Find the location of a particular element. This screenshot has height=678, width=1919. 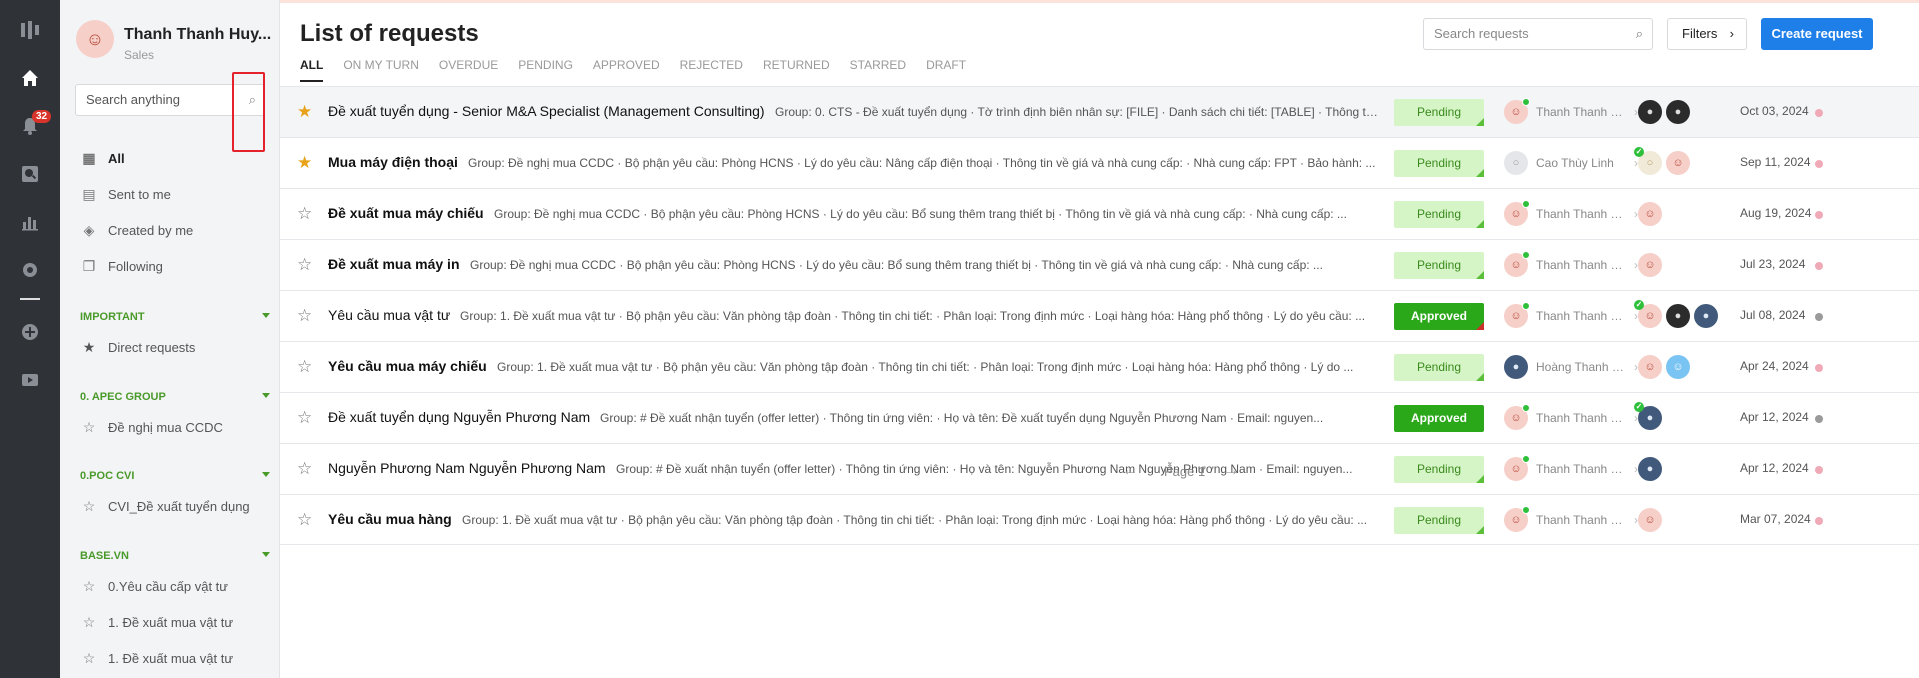

app-rail: 32 is located at coordinates (30, 339).